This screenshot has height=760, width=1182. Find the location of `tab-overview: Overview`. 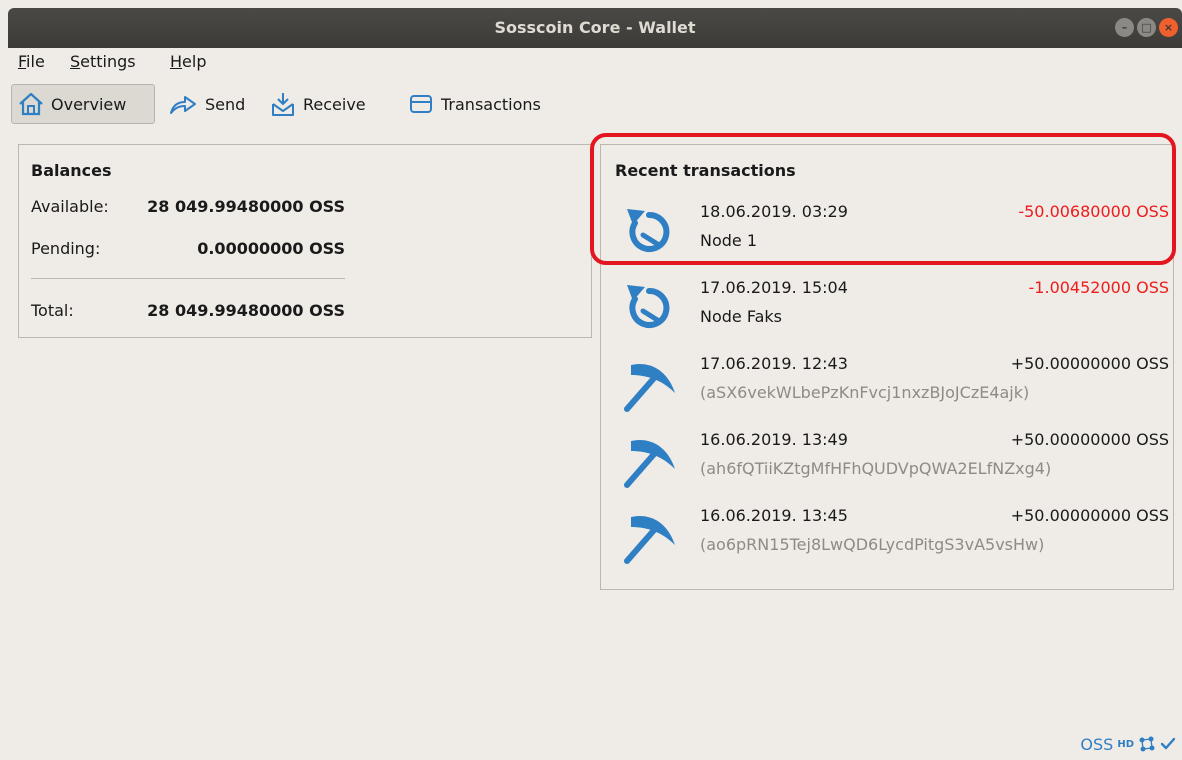

tab-overview: Overview is located at coordinates (83, 104).